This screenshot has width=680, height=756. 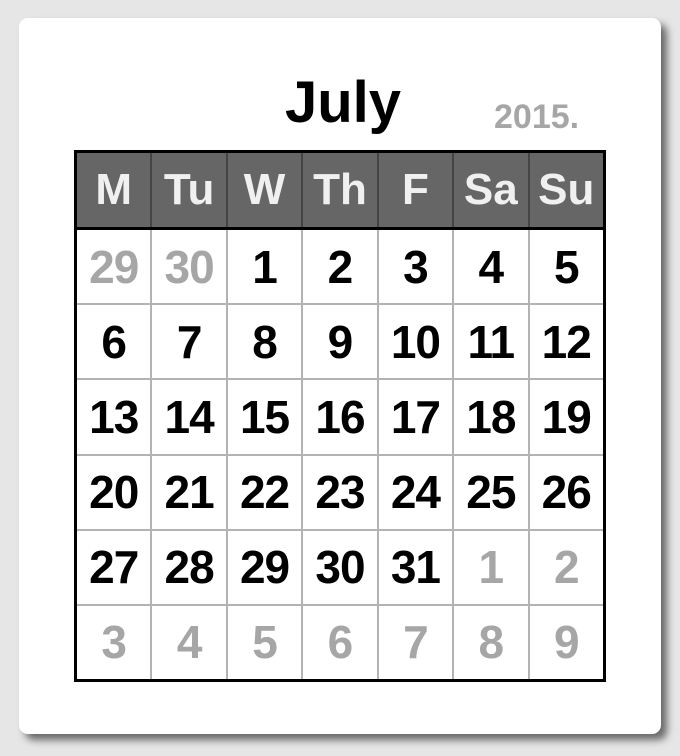 I want to click on week-row: 29 30 1 2 3 4 5, so click(x=340, y=268).